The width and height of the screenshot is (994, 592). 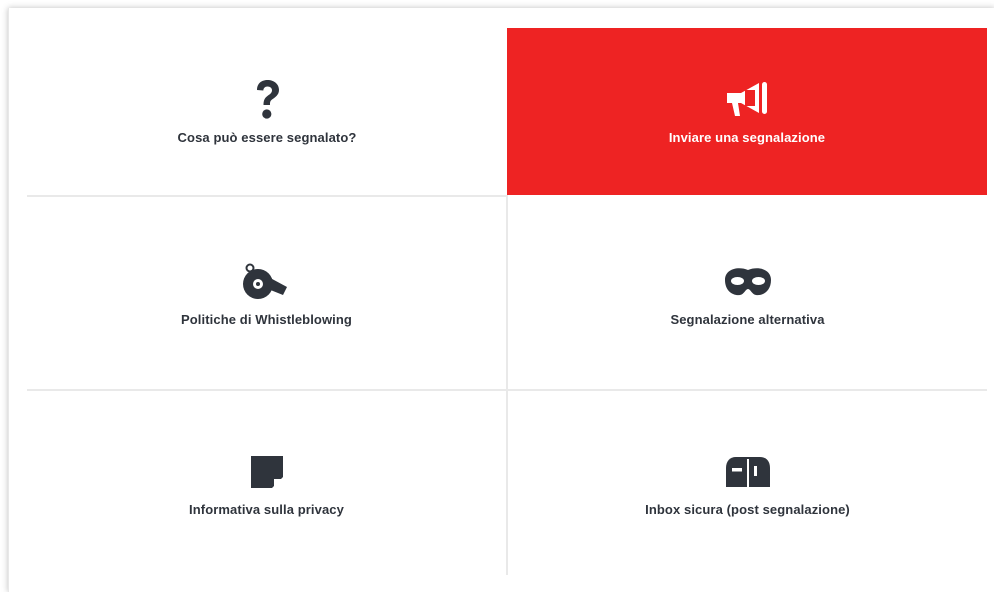 What do you see at coordinates (748, 282) in the screenshot?
I see `mask-icon` at bounding box center [748, 282].